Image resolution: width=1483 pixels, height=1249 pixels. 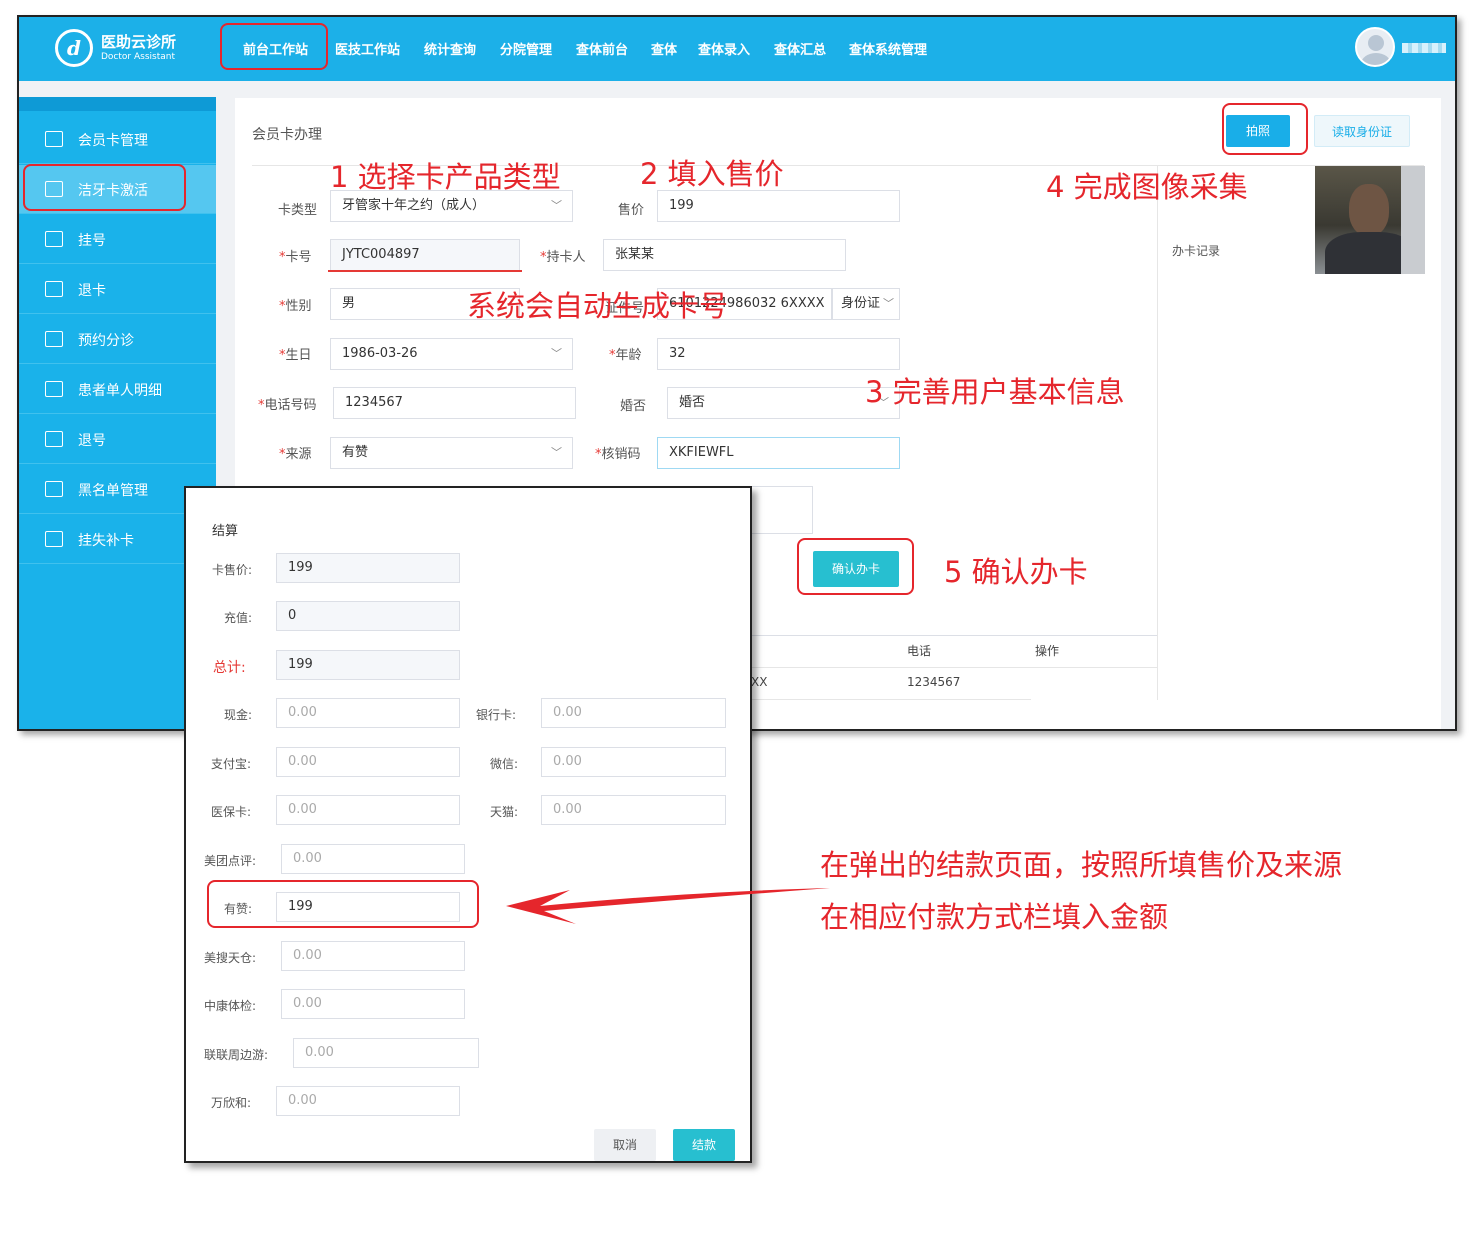 I want to click on insurance-label: 医保卡:, so click(x=231, y=812).